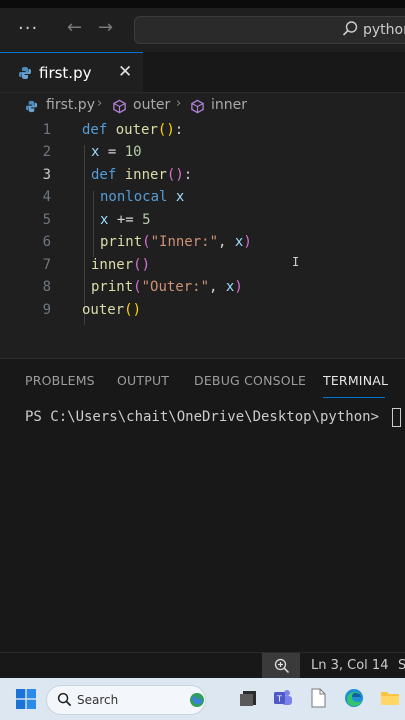 Image resolution: width=405 pixels, height=720 pixels. I want to click on zoom-button, so click(281, 666).